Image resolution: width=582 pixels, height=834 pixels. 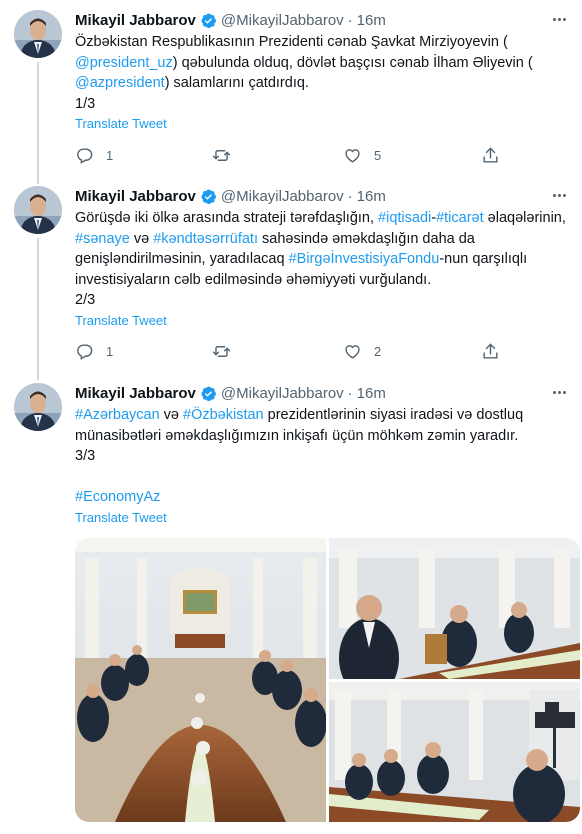 I want to click on mention-link: @azpresident, so click(x=120, y=83).